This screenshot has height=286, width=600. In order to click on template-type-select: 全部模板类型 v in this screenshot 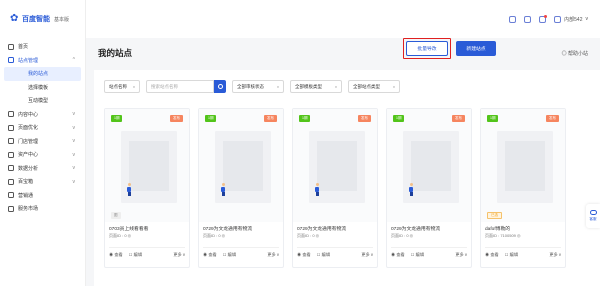, I will do `click(316, 86)`.